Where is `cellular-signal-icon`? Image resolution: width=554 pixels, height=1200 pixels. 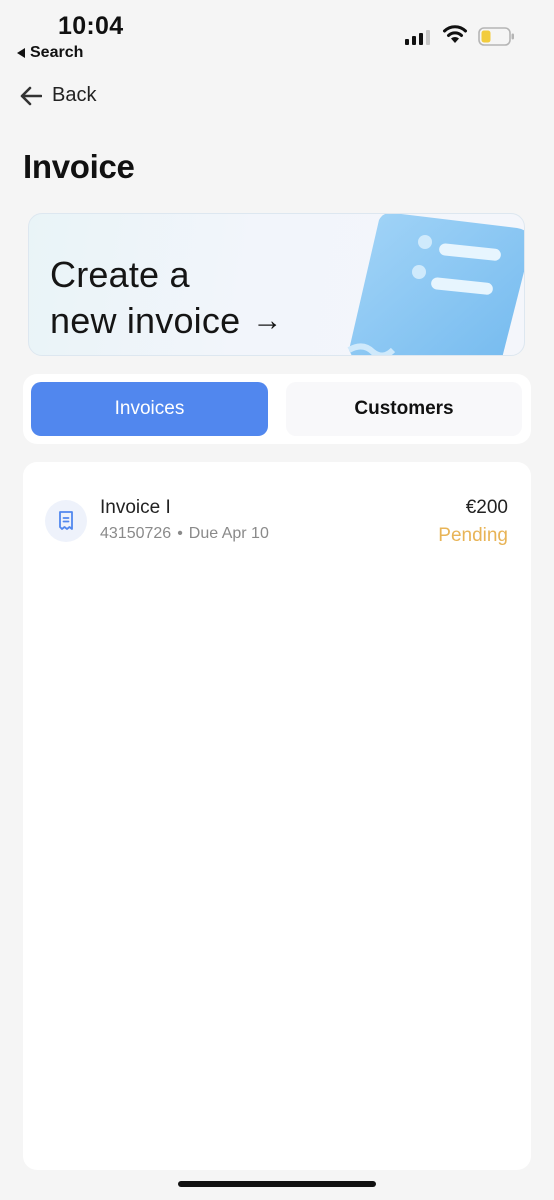
cellular-signal-icon is located at coordinates (417, 37).